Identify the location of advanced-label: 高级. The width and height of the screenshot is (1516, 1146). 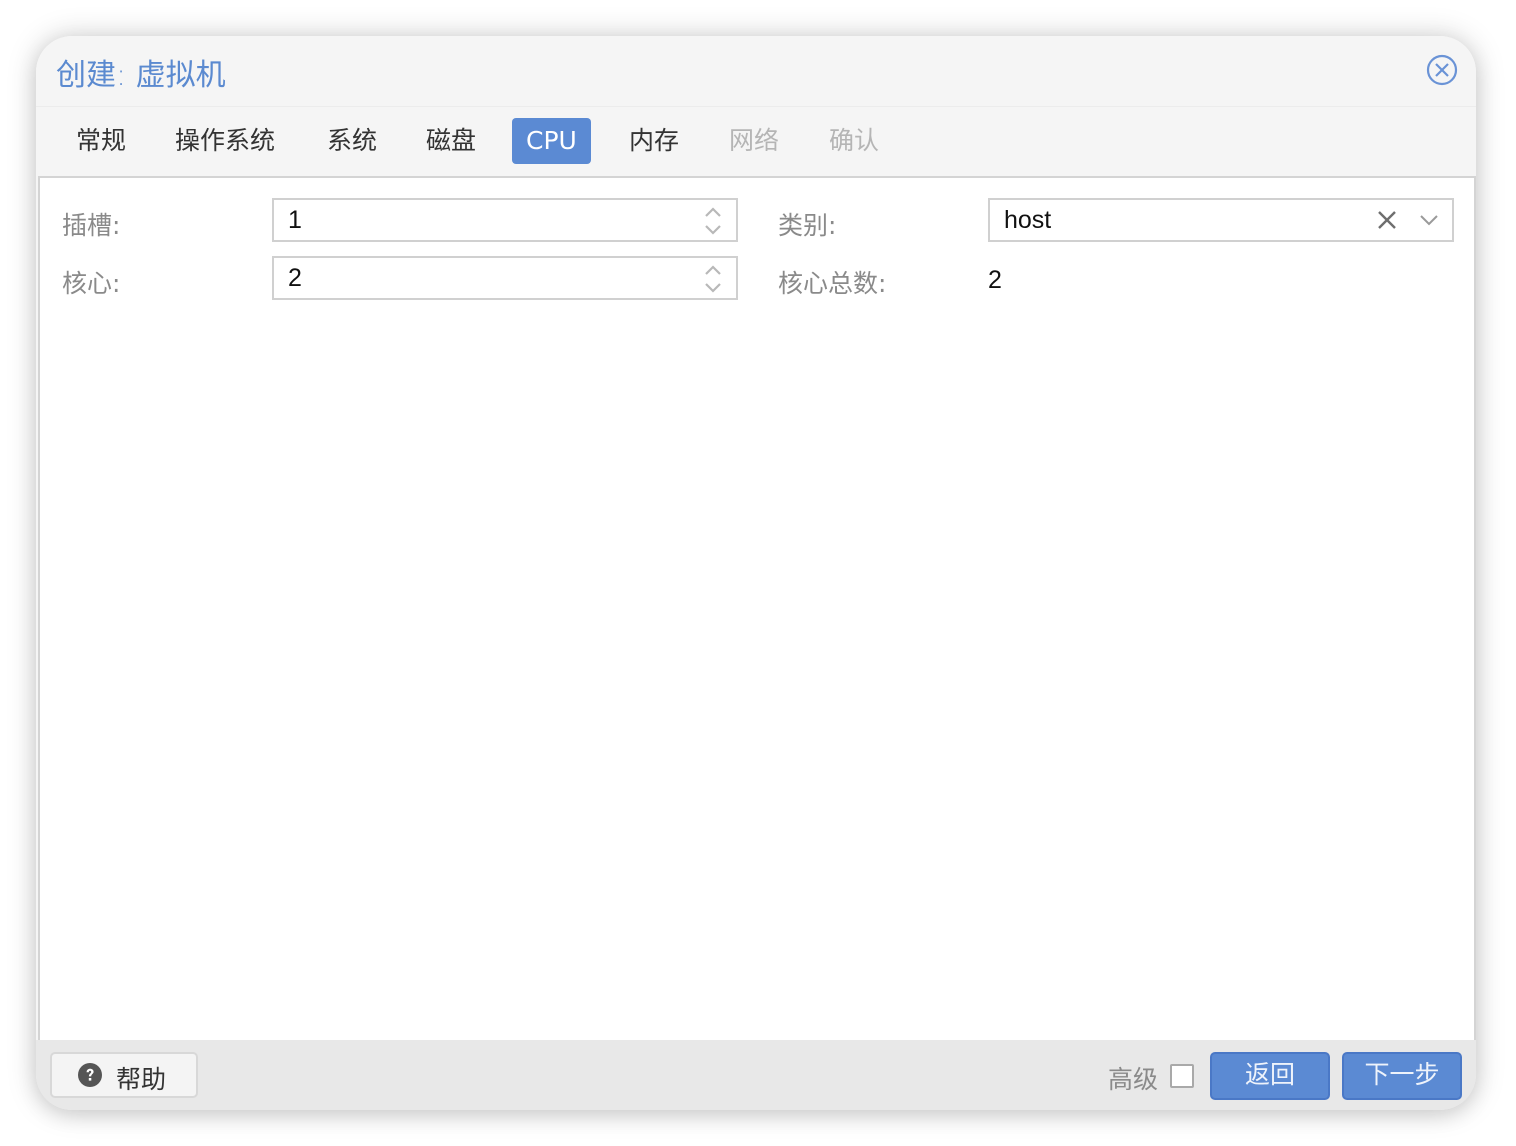
(1133, 1079).